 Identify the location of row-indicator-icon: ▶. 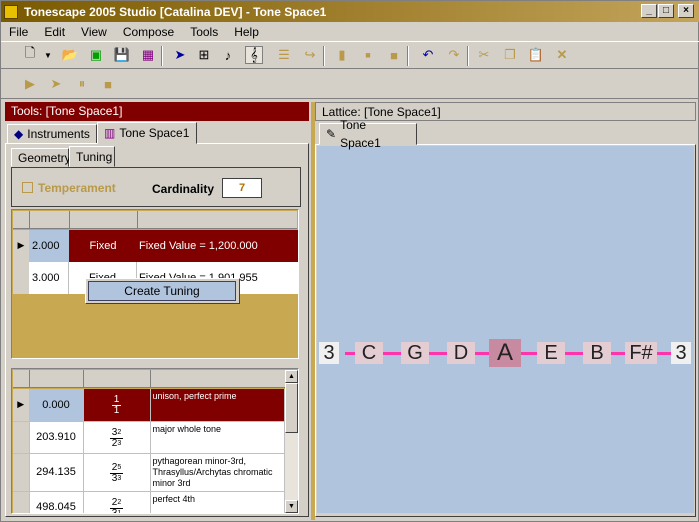
(21, 246).